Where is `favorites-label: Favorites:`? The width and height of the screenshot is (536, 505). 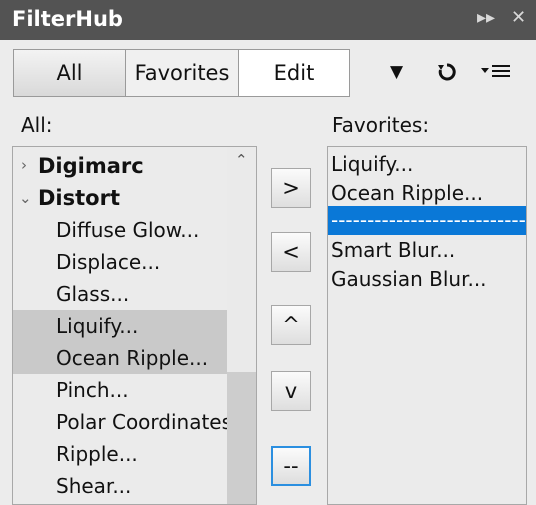
favorites-label: Favorites: is located at coordinates (381, 125).